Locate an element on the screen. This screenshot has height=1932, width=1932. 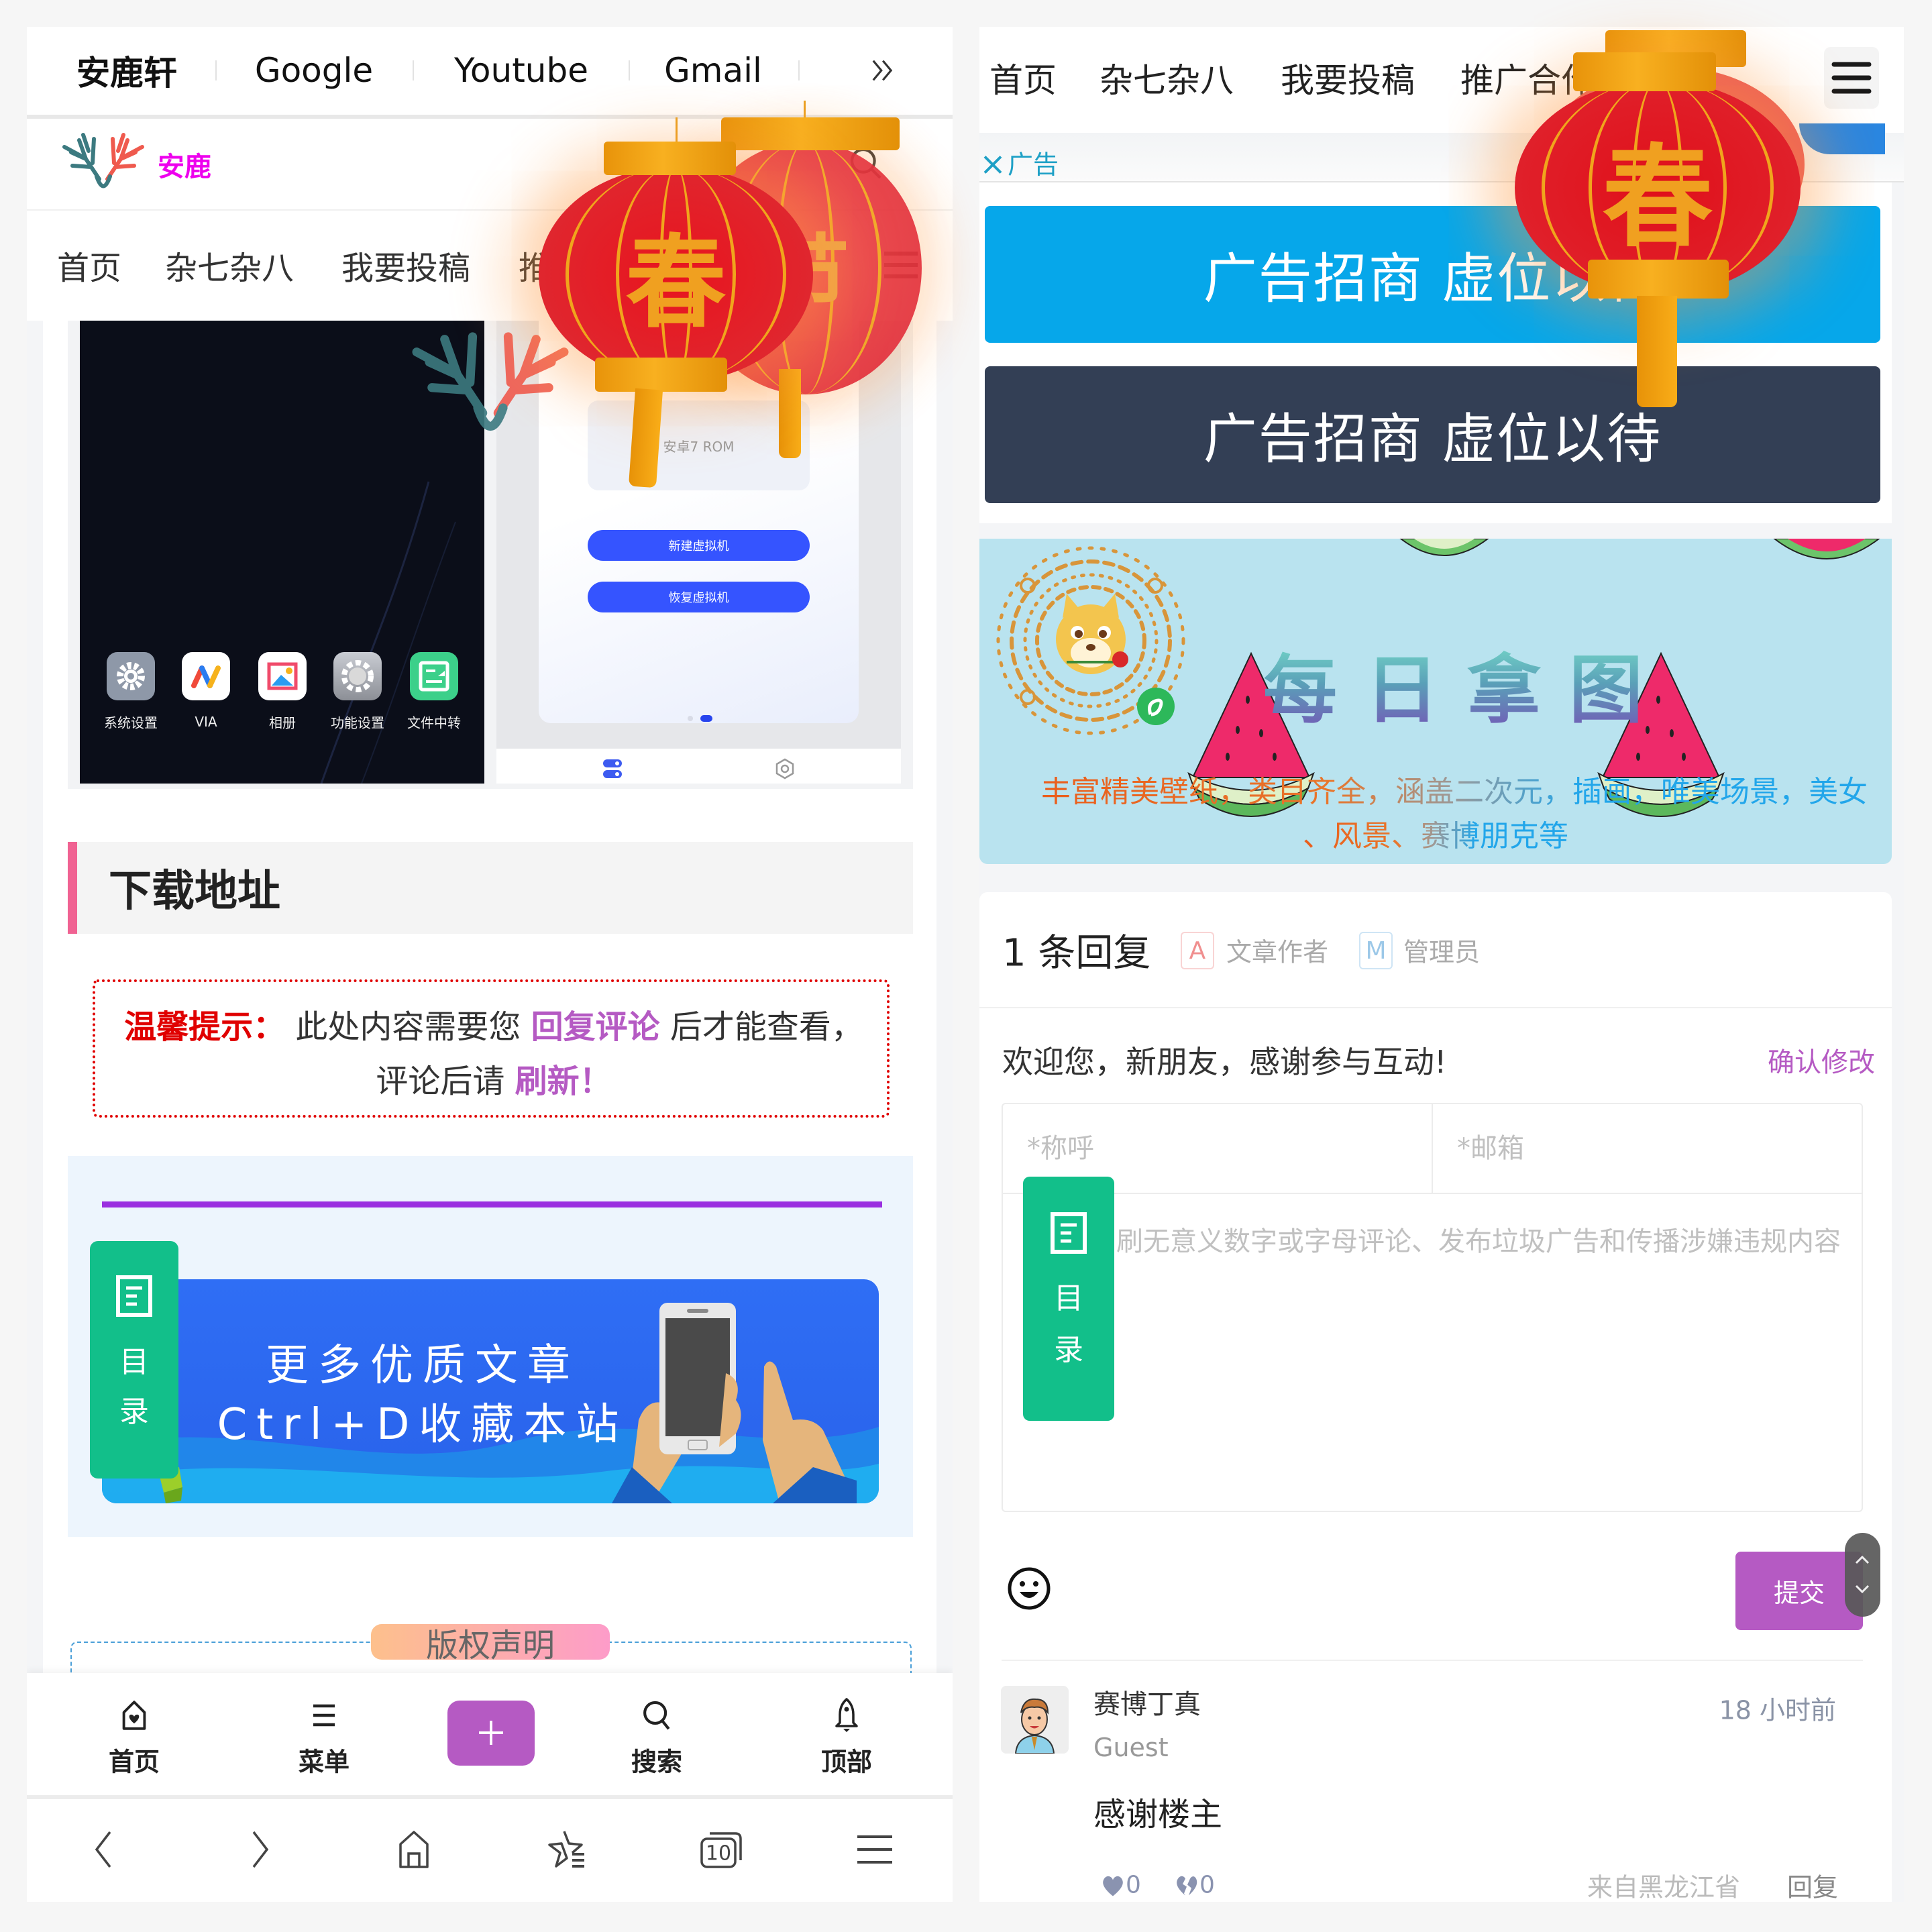
copyright-pill: 版权声明 is located at coordinates (490, 1644).